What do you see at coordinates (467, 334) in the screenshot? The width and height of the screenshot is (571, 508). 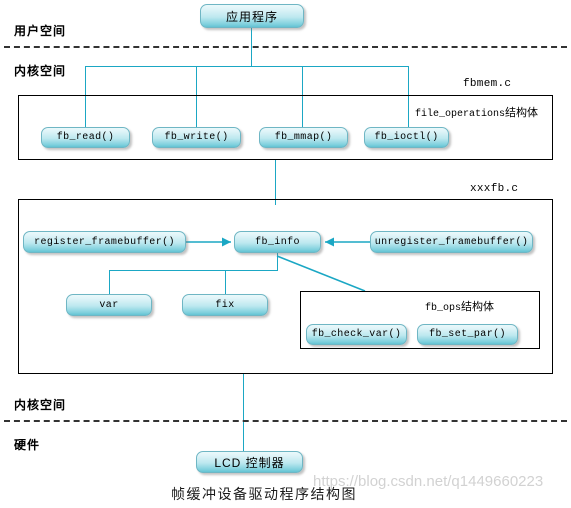 I see `node-fb-set-par: fb_set_par()` at bounding box center [467, 334].